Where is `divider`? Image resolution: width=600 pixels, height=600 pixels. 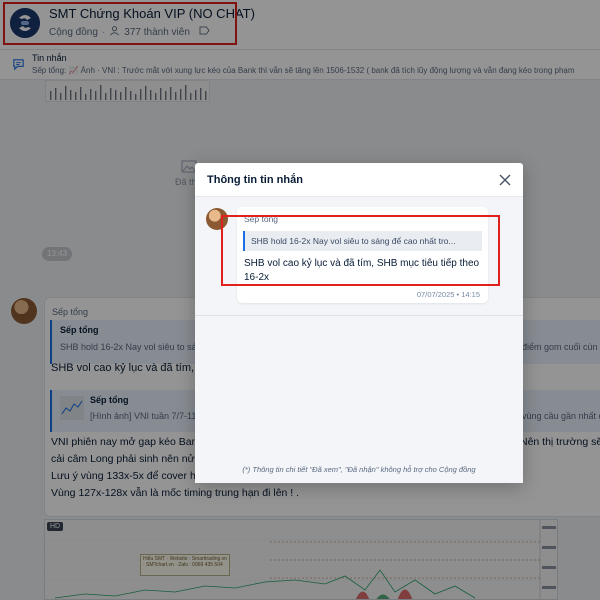 divider is located at coordinates (359, 315).